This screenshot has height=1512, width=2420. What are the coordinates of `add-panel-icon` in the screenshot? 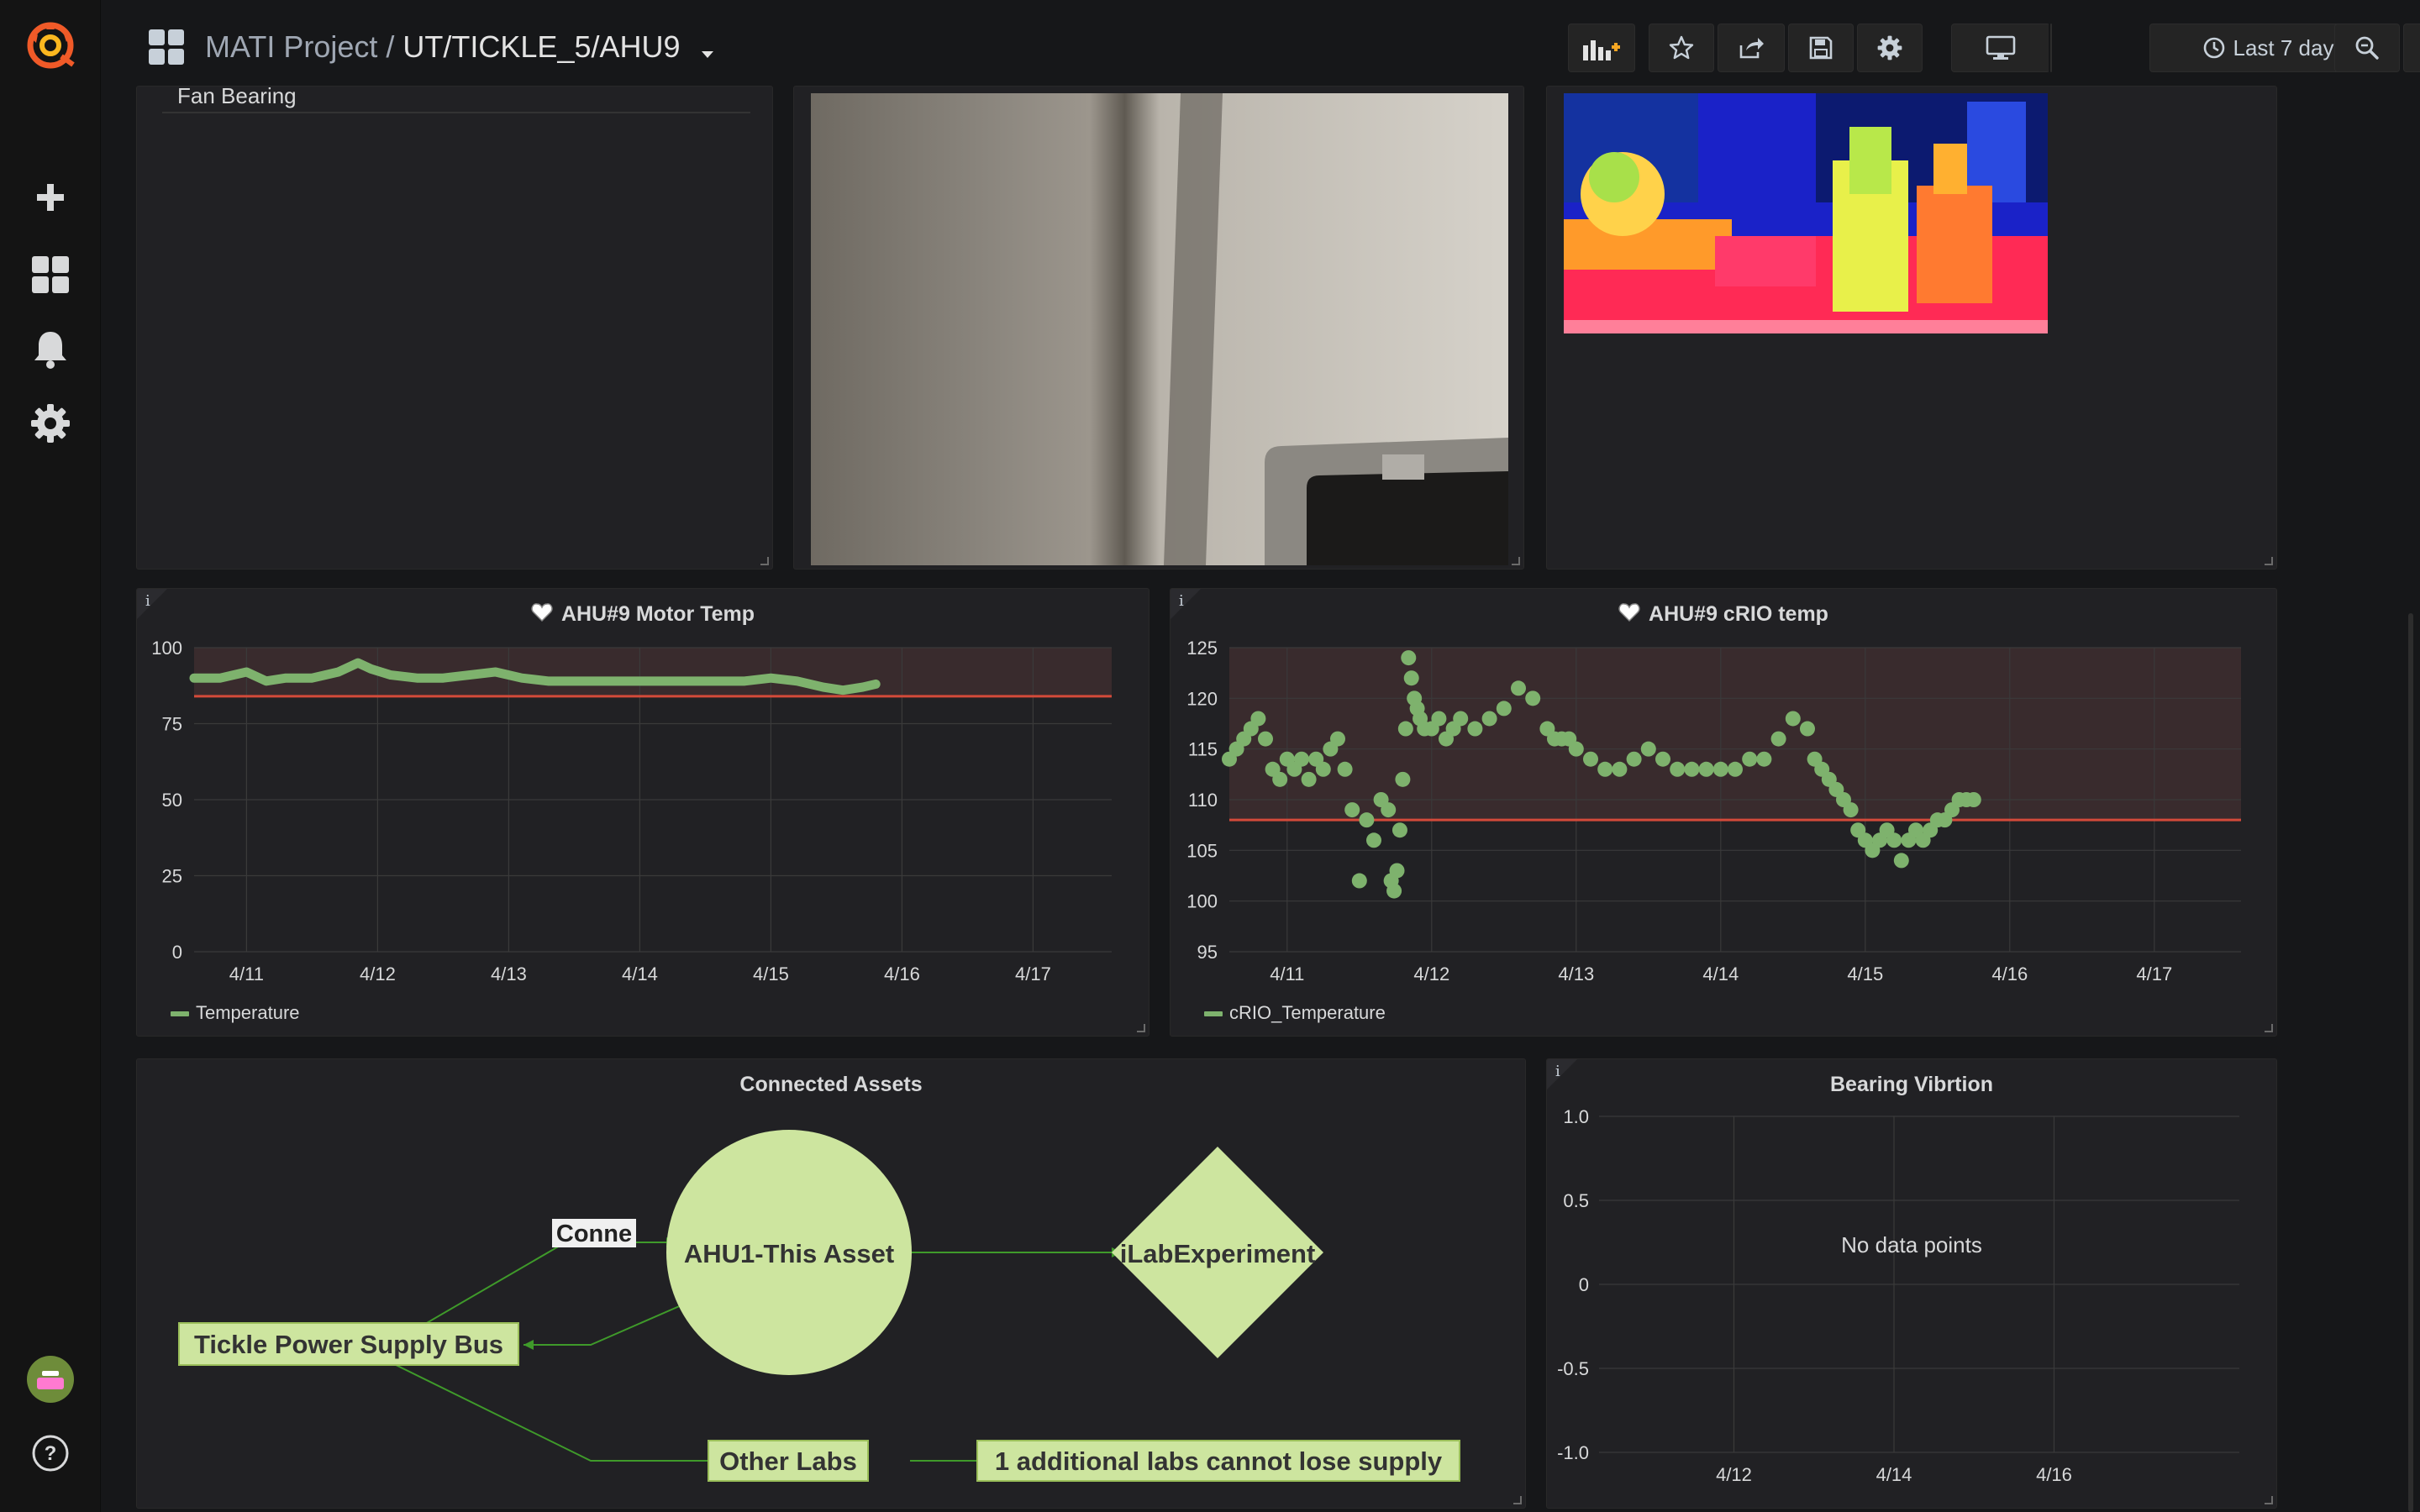 It's located at (1601, 50).